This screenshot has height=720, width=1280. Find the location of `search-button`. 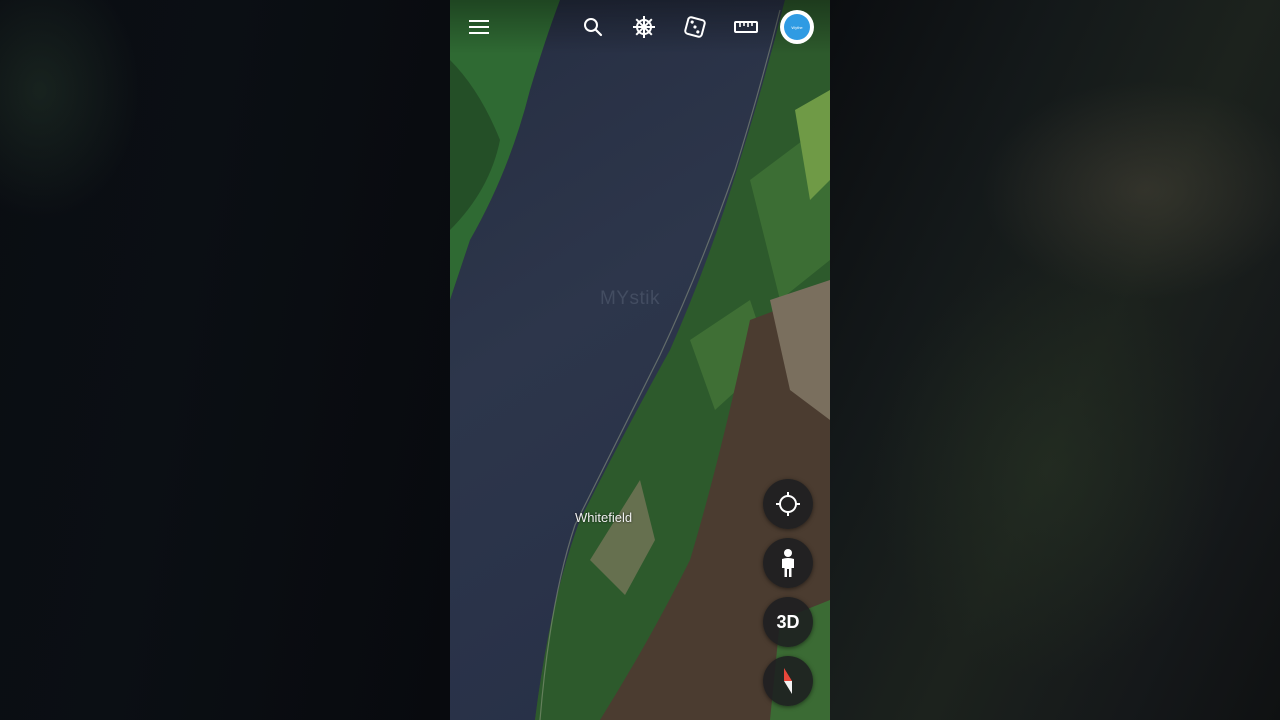

search-button is located at coordinates (593, 27).